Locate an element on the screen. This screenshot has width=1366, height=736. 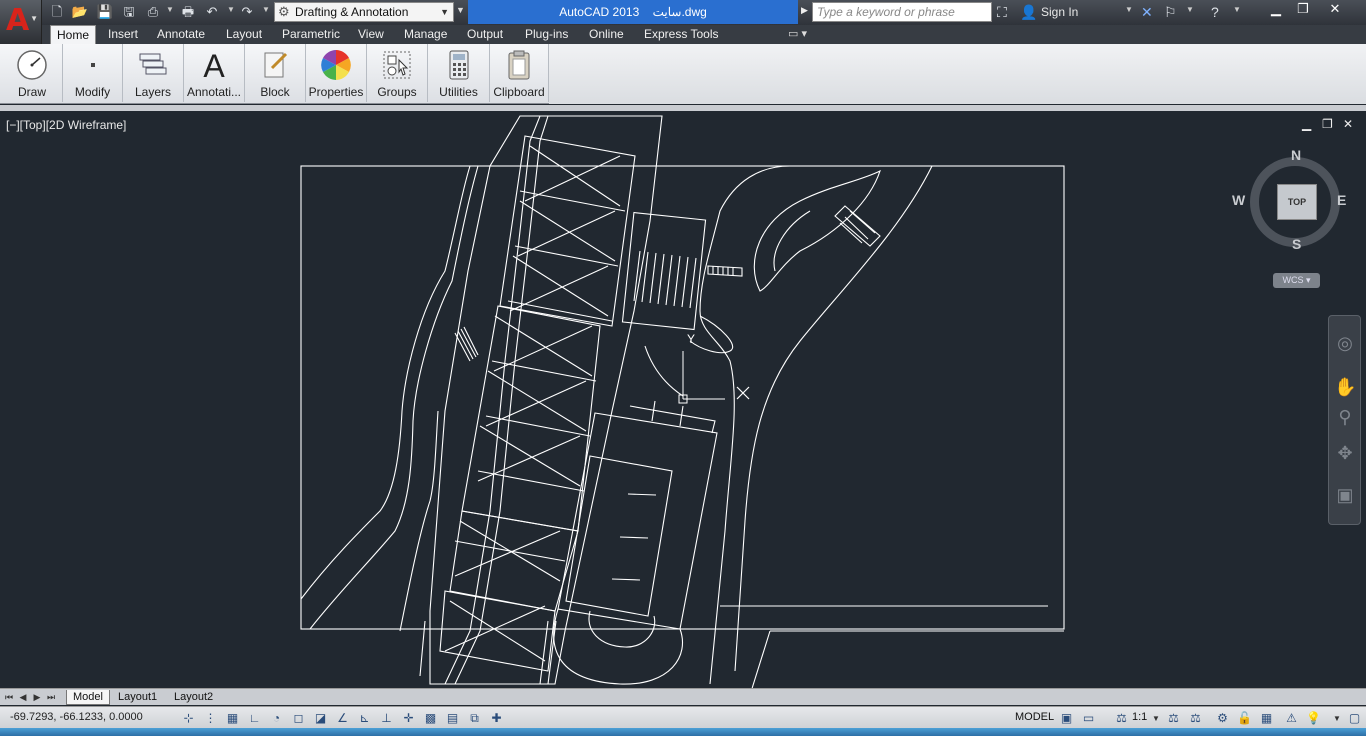
search-input is located at coordinates (902, 12).